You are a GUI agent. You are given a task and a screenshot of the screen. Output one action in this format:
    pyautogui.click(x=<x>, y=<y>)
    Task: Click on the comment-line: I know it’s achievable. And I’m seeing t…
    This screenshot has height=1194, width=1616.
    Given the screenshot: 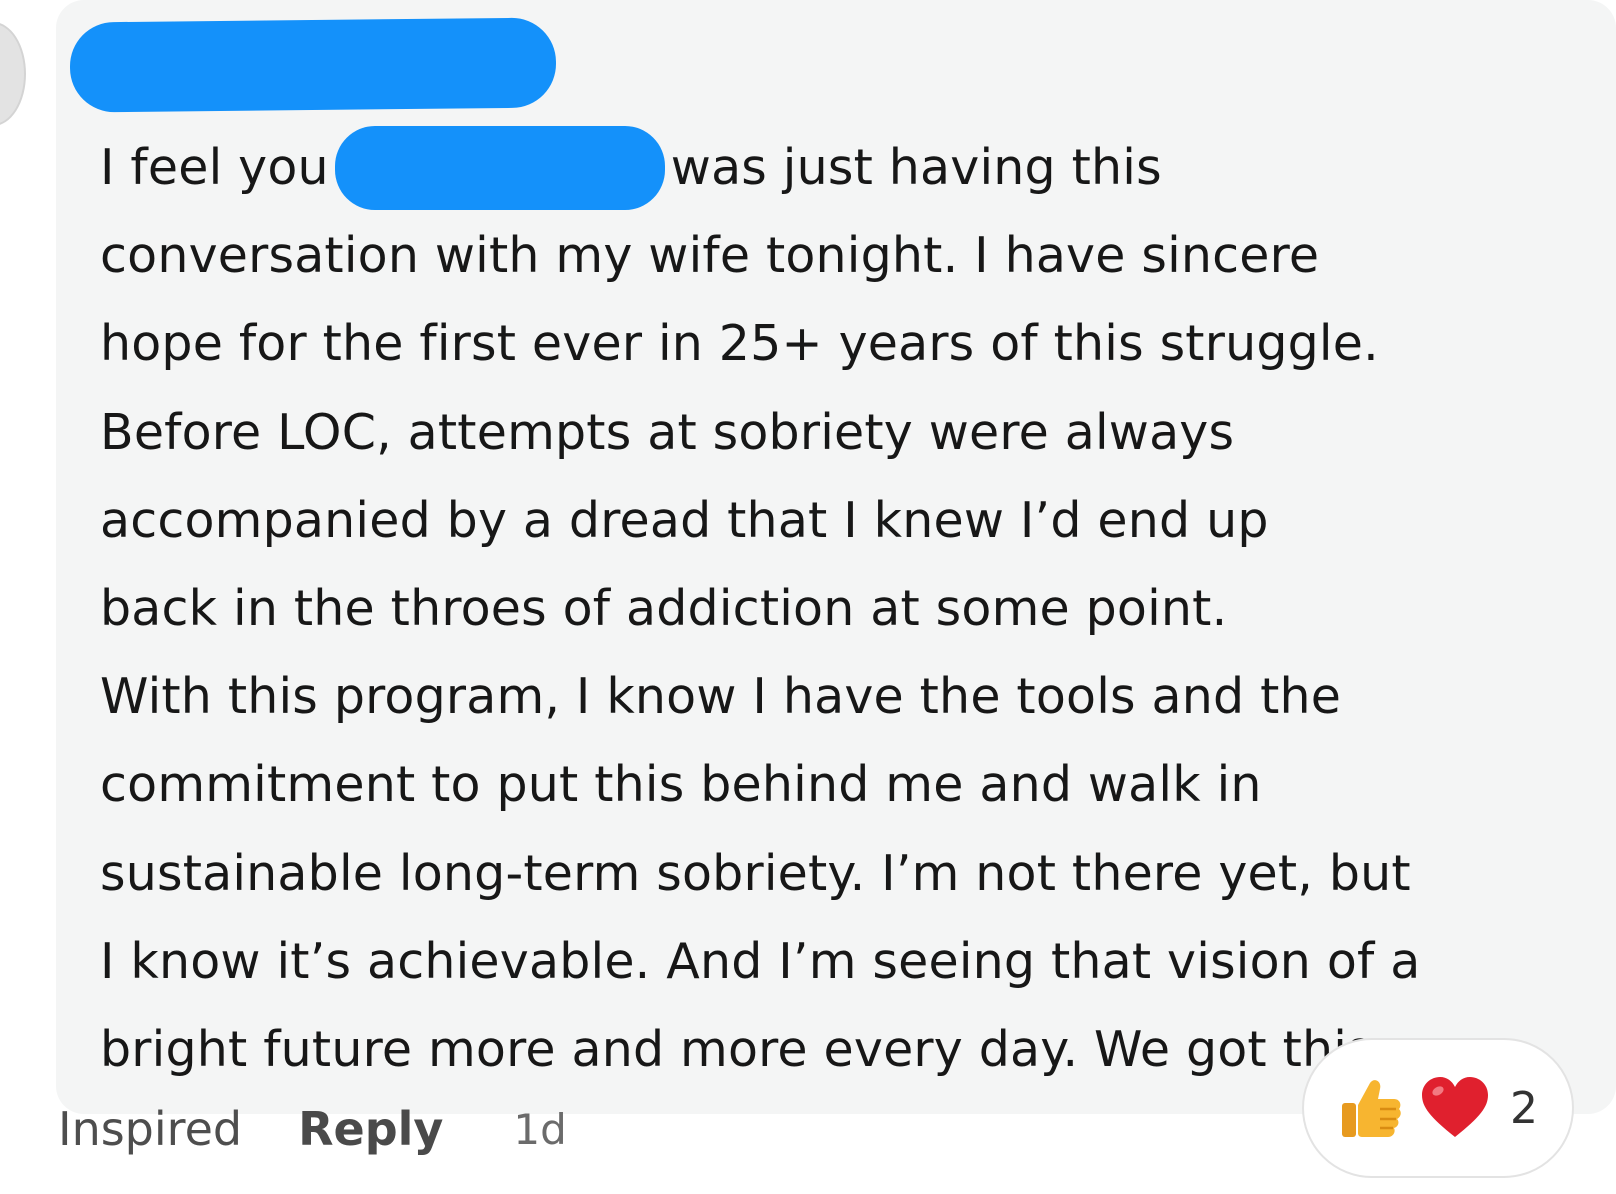 What is the action you would take?
    pyautogui.click(x=760, y=961)
    